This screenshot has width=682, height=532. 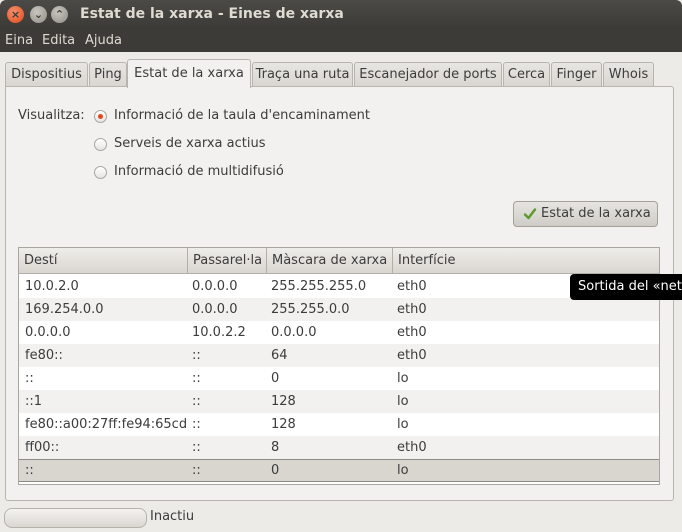 I want to click on status-text: Inactiu, so click(x=172, y=516).